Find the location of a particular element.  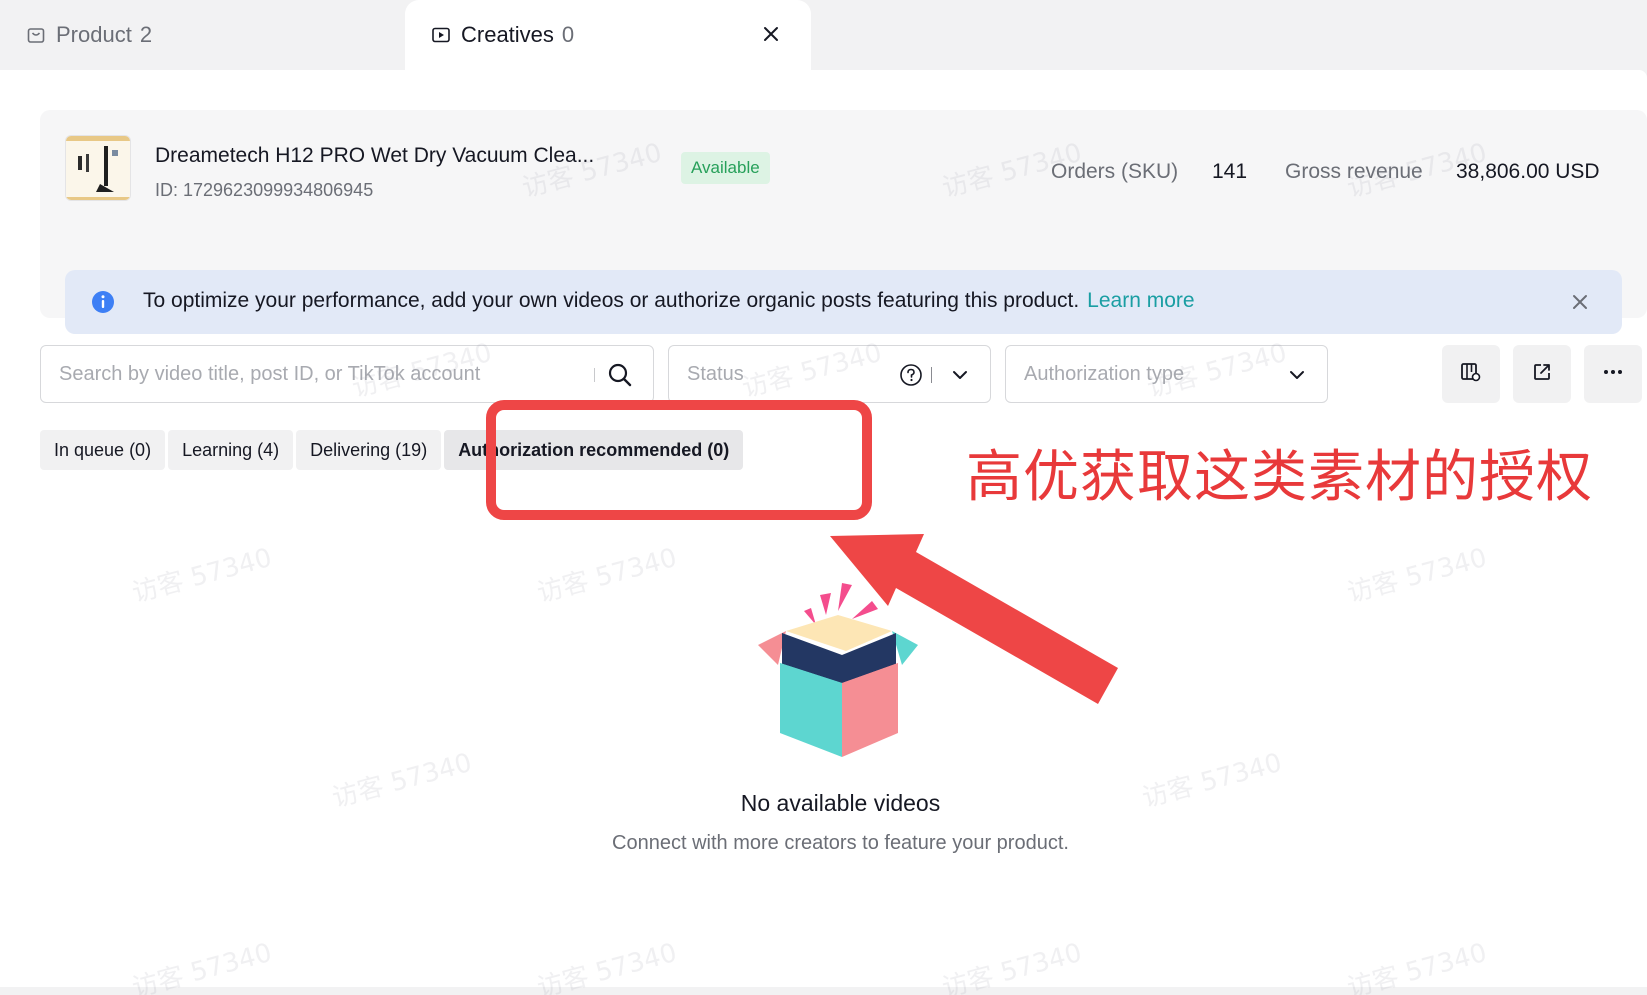

more-options-button is located at coordinates (1613, 374).